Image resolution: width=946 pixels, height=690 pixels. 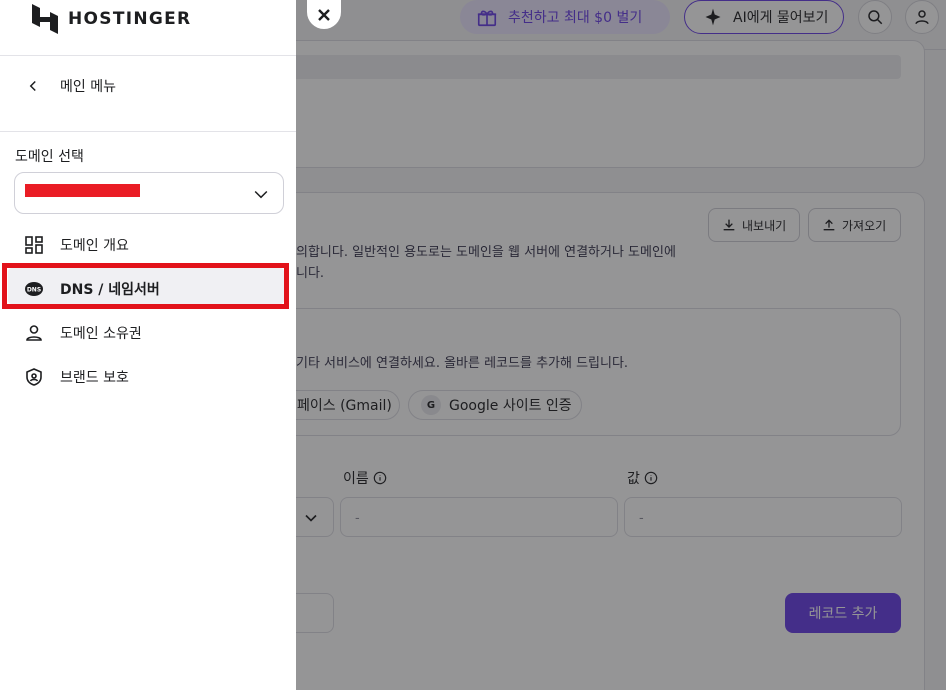 What do you see at coordinates (261, 194) in the screenshot?
I see `chevron-down-icon` at bounding box center [261, 194].